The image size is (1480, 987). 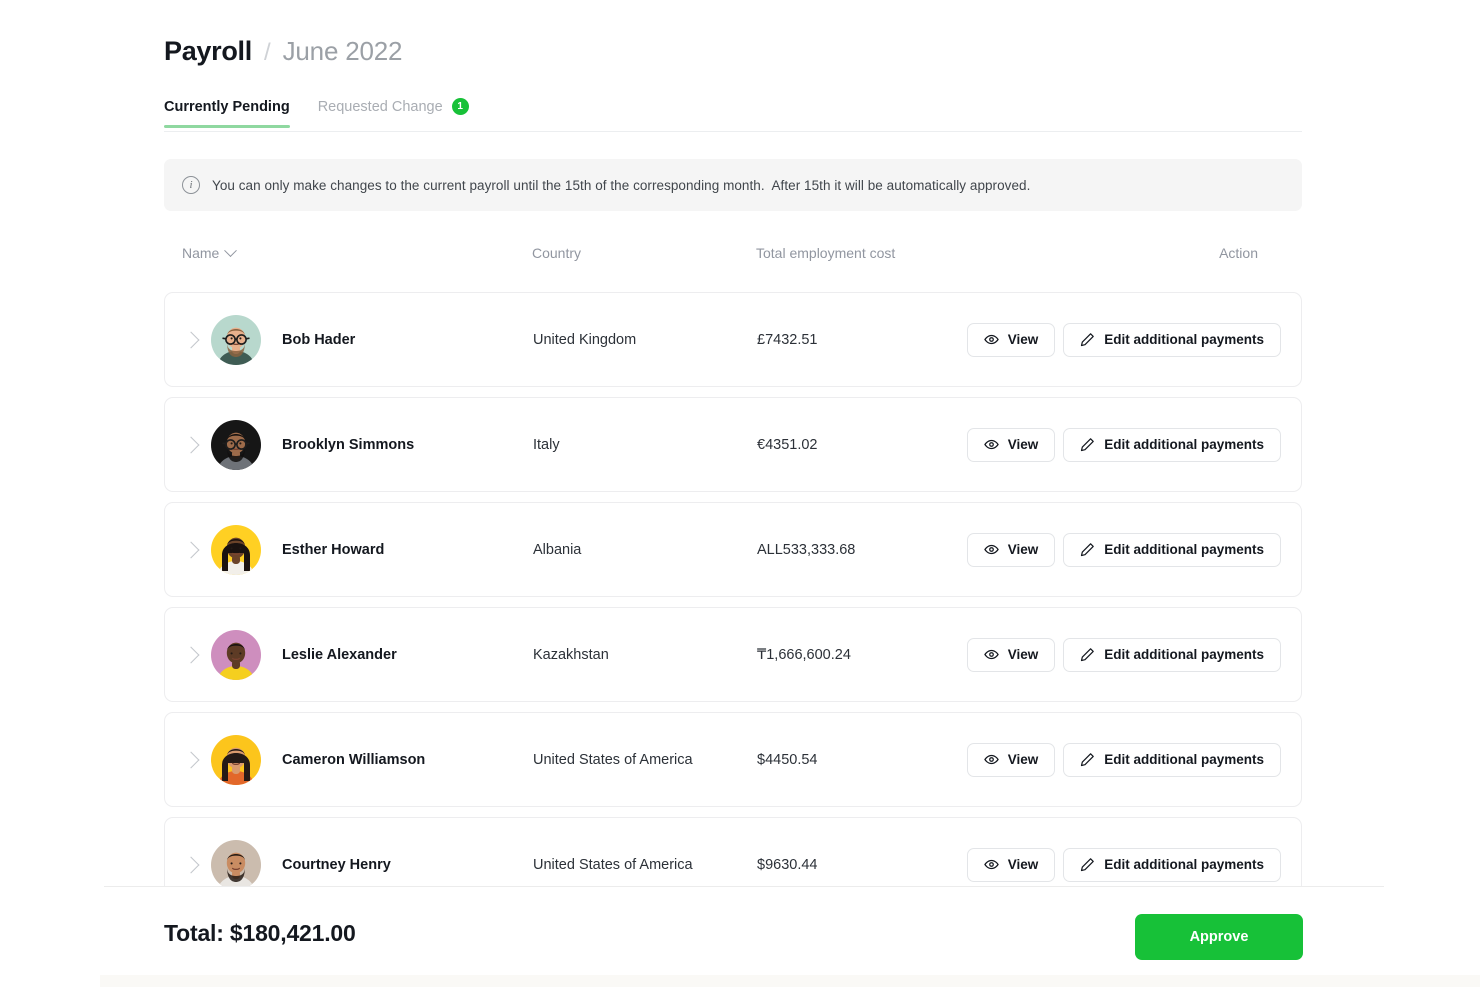 What do you see at coordinates (585, 339) in the screenshot?
I see `row-country: United Kingdom` at bounding box center [585, 339].